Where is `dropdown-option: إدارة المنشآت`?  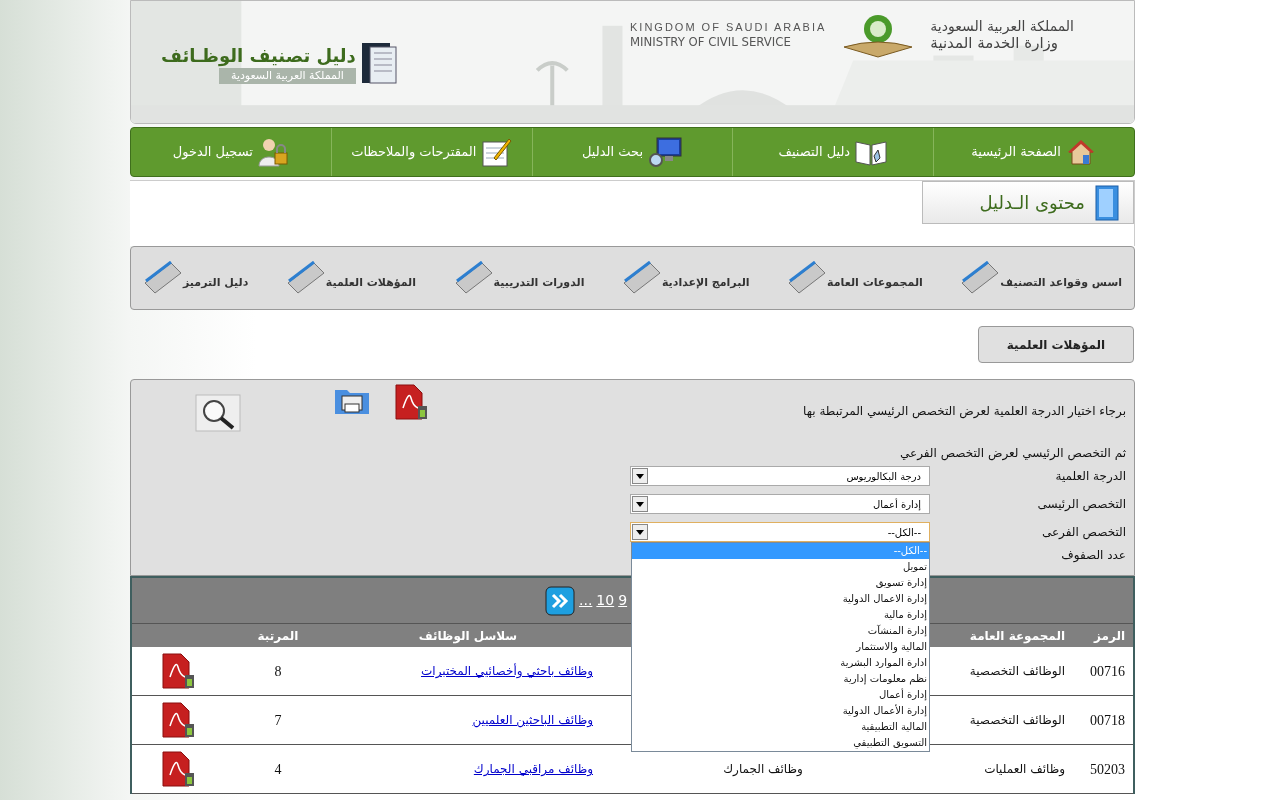
dropdown-option: إدارة المنشآت is located at coordinates (780, 631).